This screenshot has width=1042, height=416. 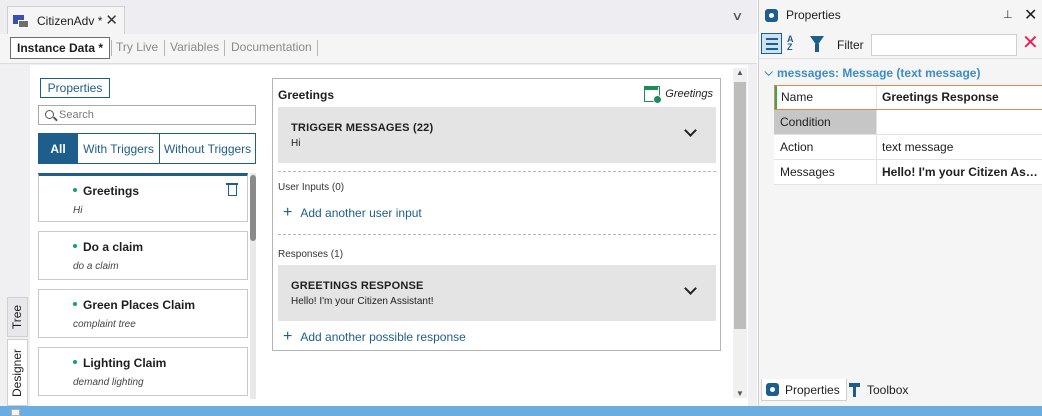 I want to click on search-box, so click(x=147, y=115).